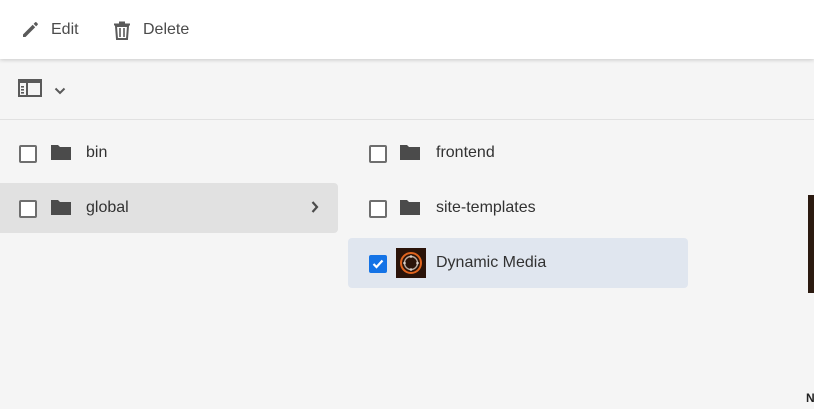  I want to click on chevron-right-icon, so click(315, 209).